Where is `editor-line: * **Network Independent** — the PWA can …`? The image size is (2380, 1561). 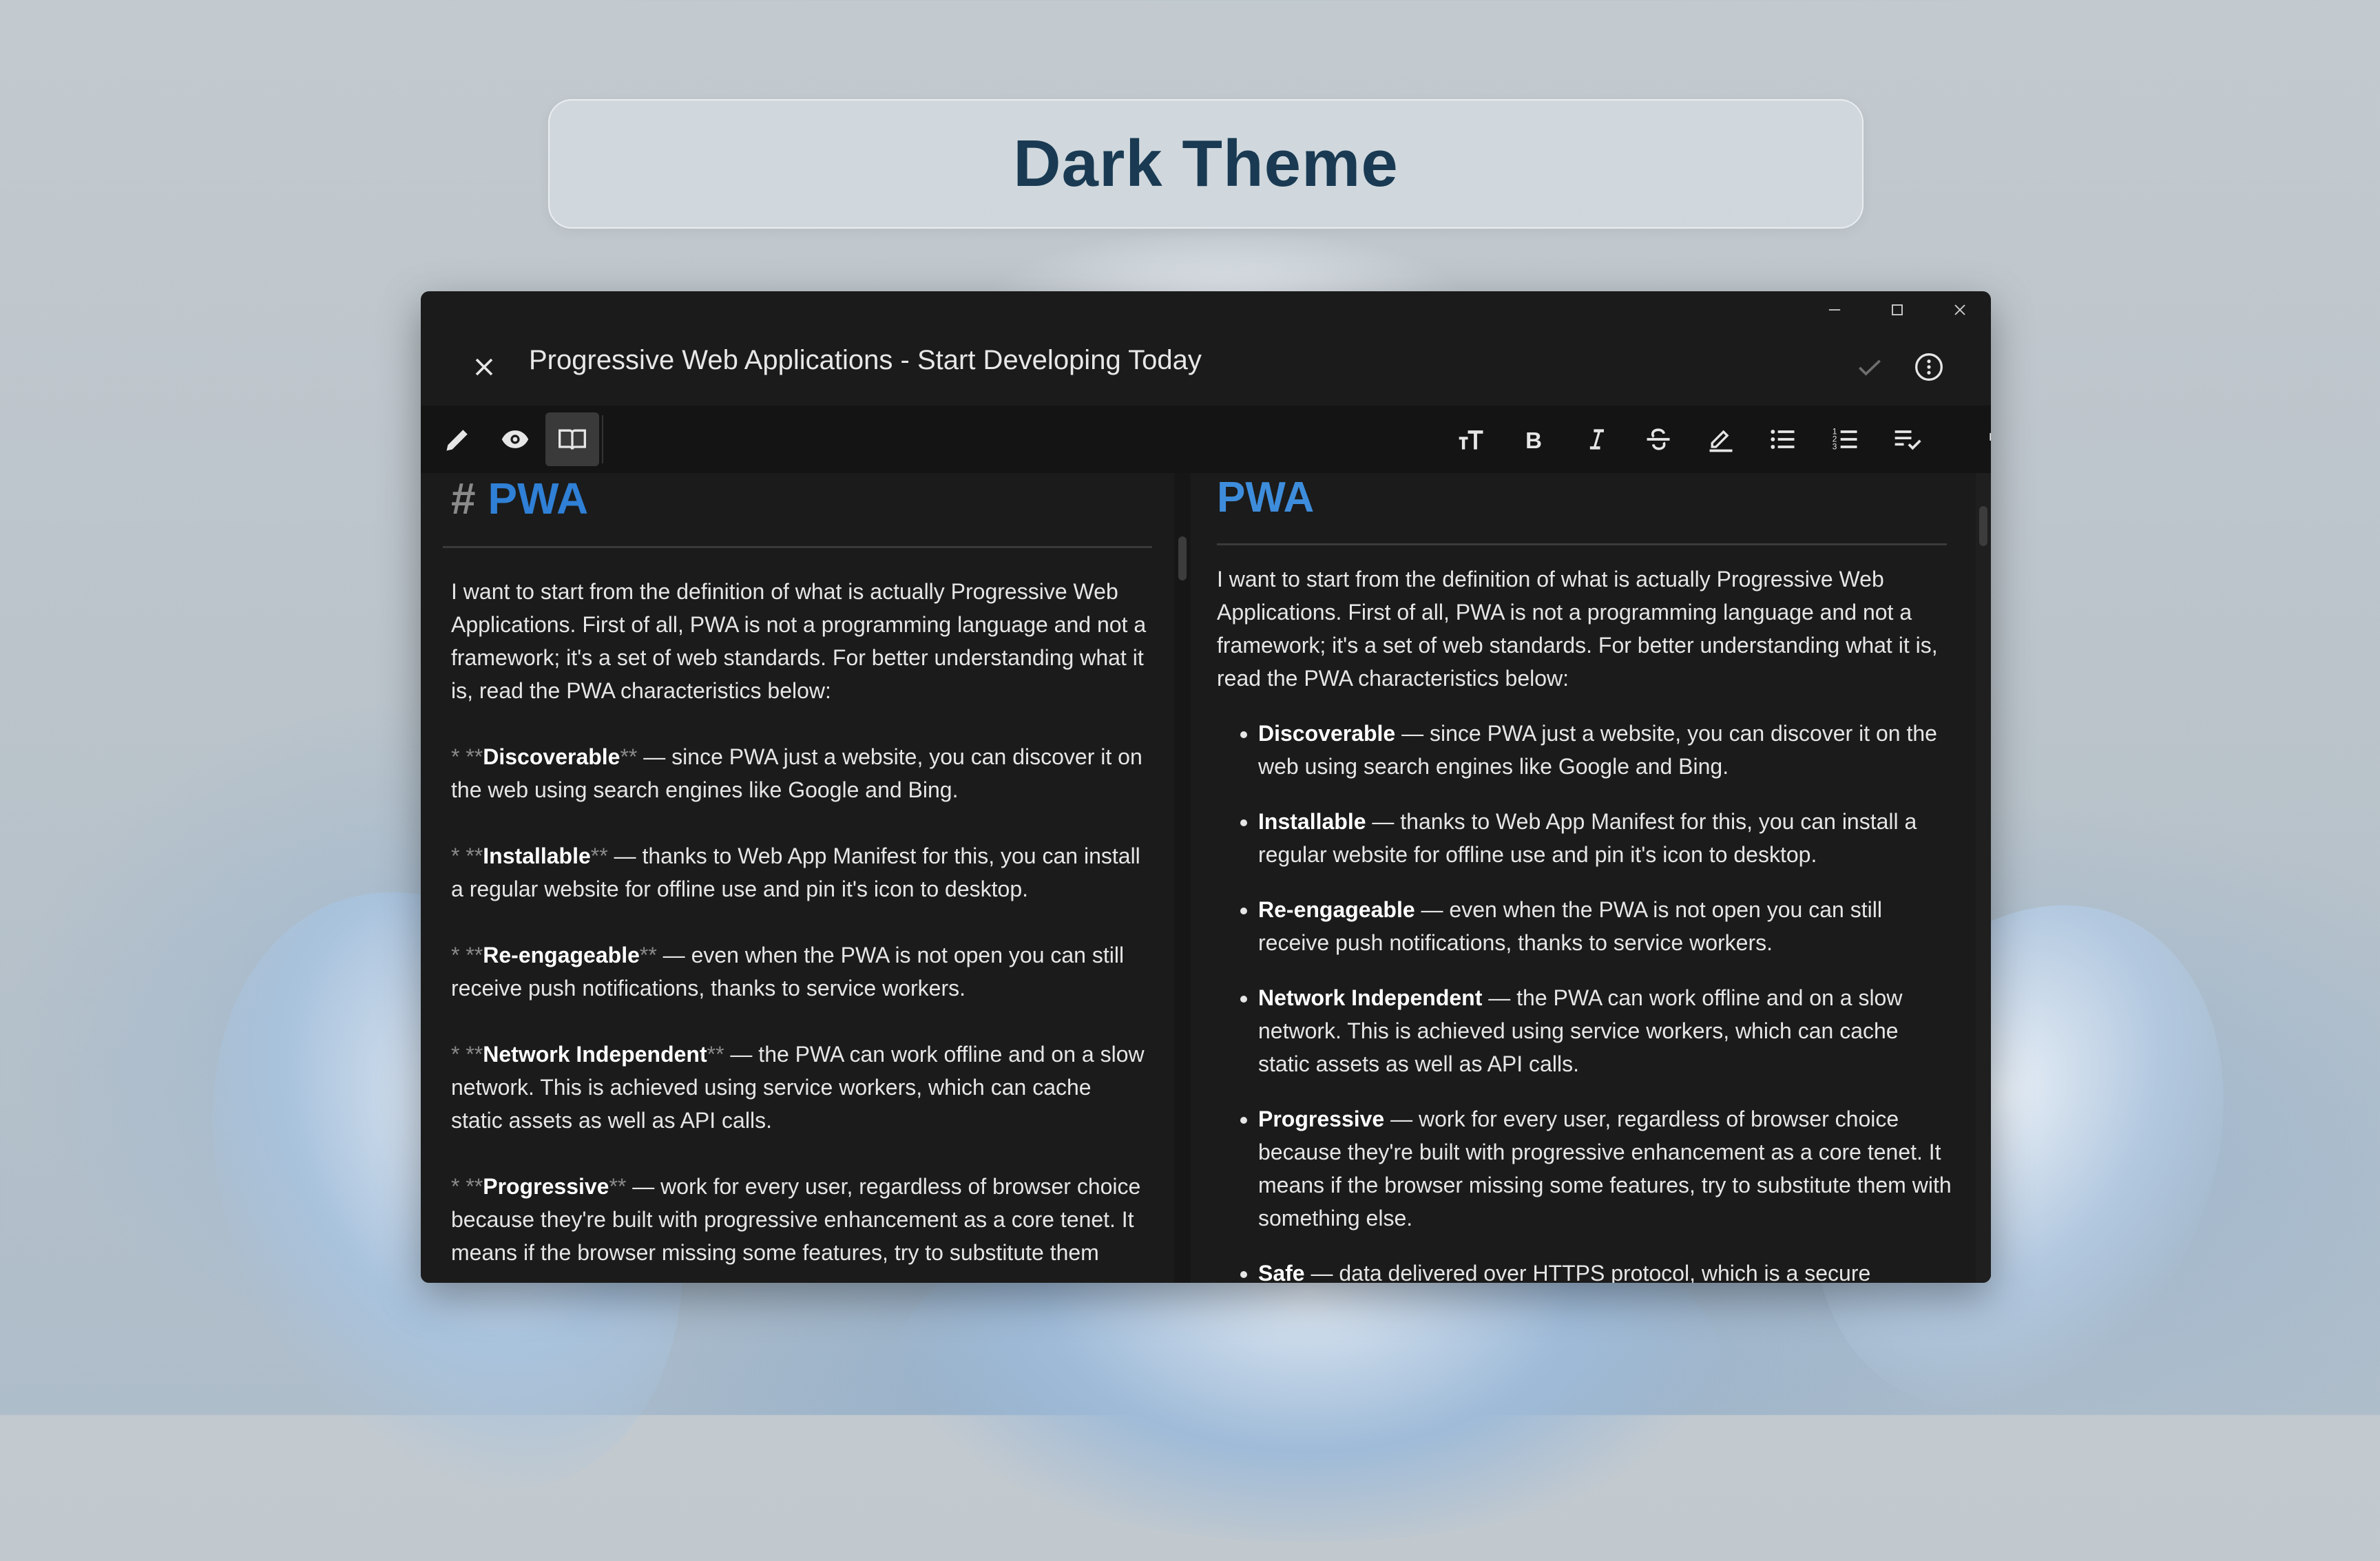 editor-line: * **Network Independent** — the PWA can … is located at coordinates (798, 1087).